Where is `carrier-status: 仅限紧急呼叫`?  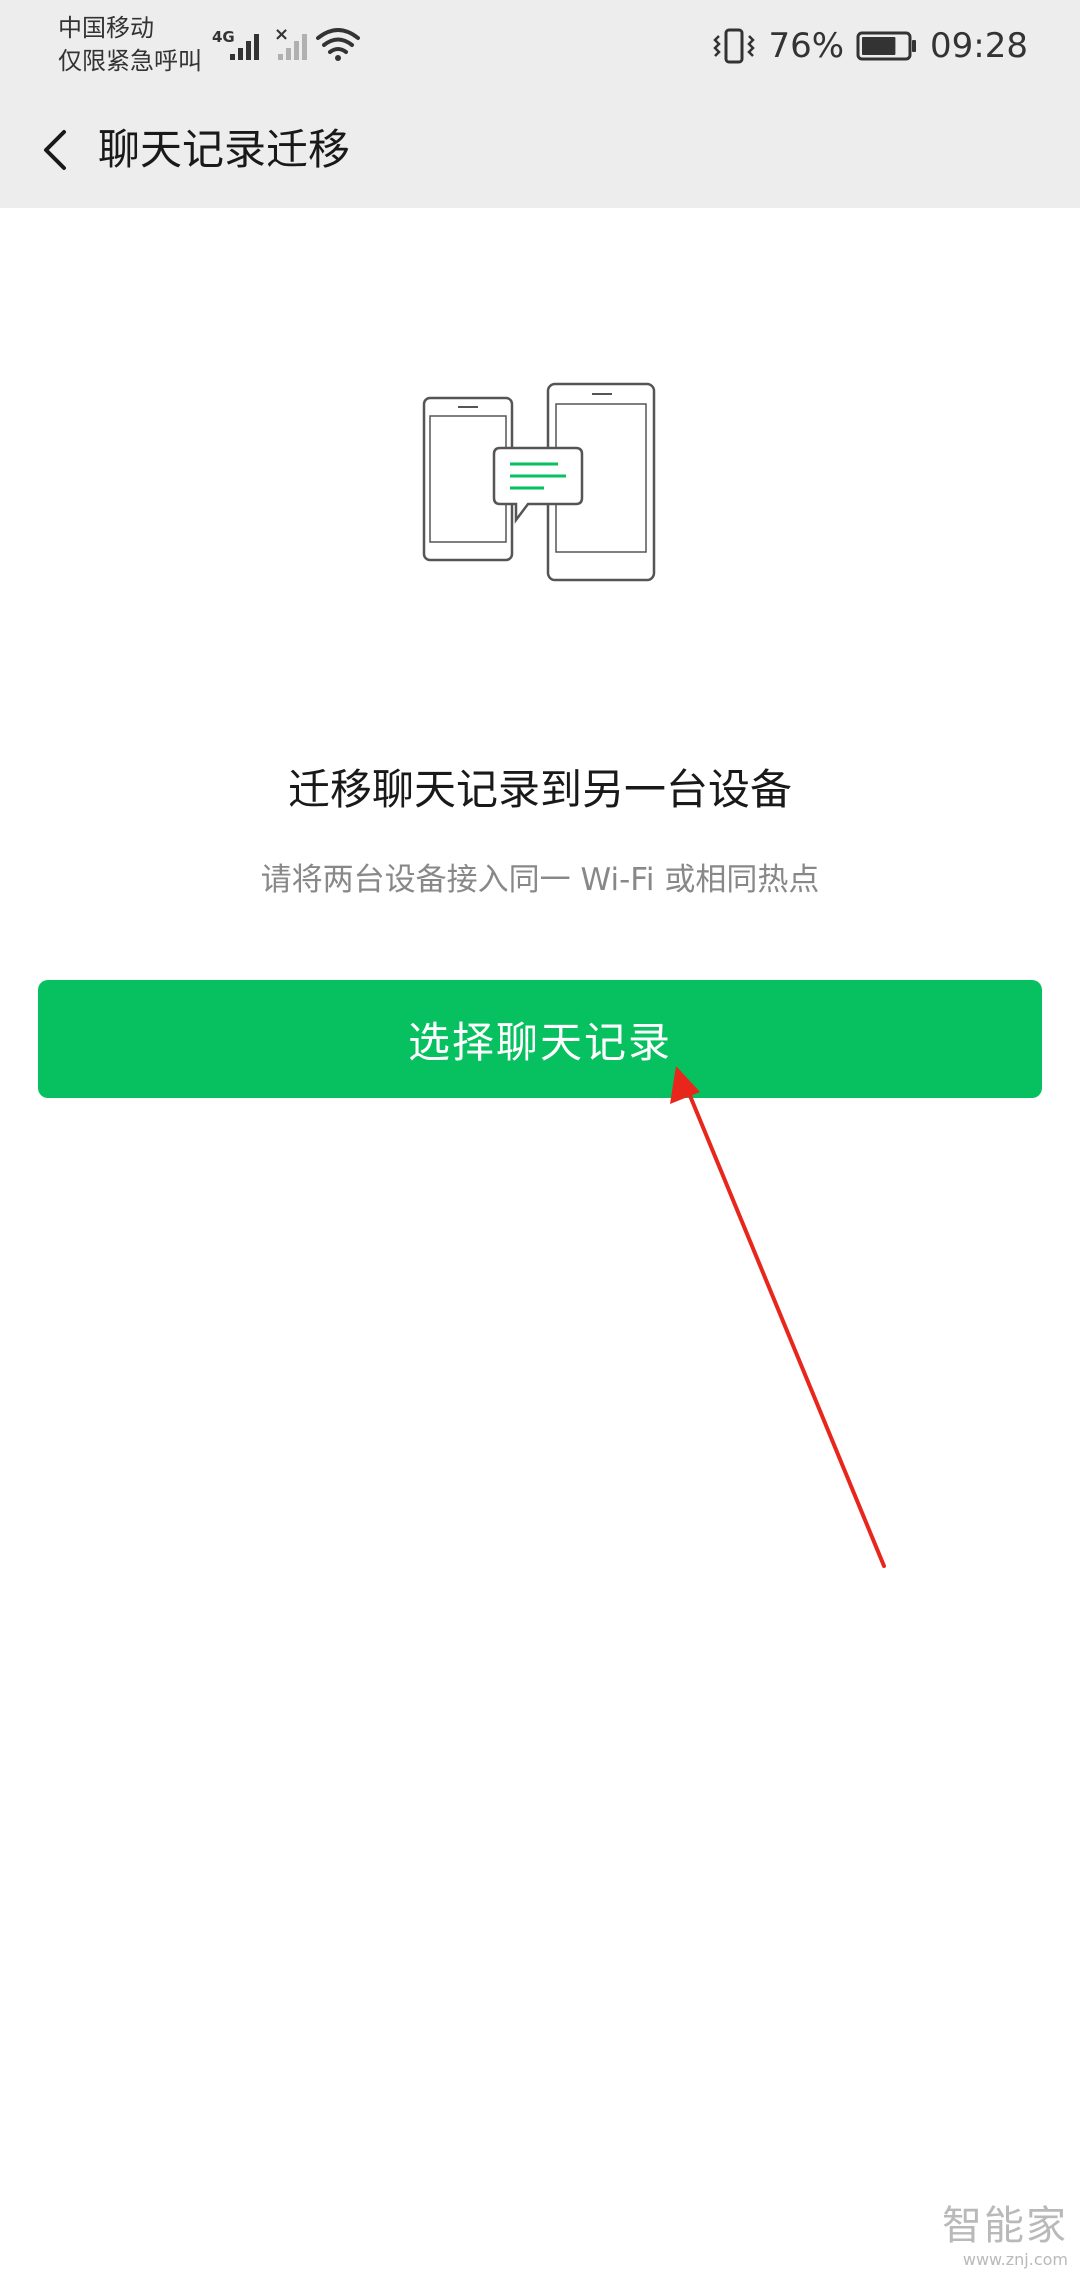 carrier-status: 仅限紧急呼叫 is located at coordinates (130, 61).